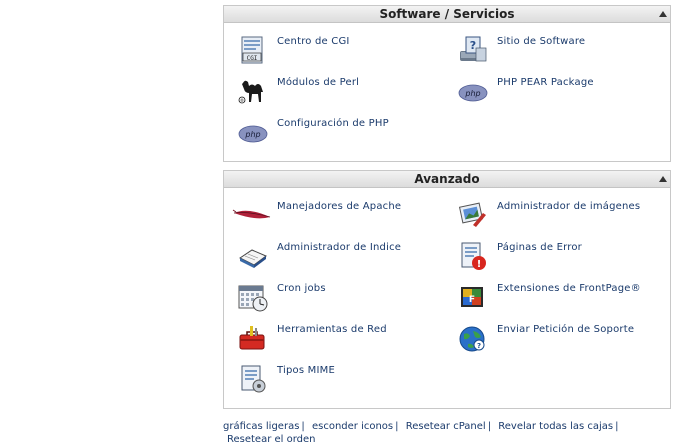  Describe the element at coordinates (339, 206) in the screenshot. I see `advanced-item-label: Manejadores de Apache` at that location.